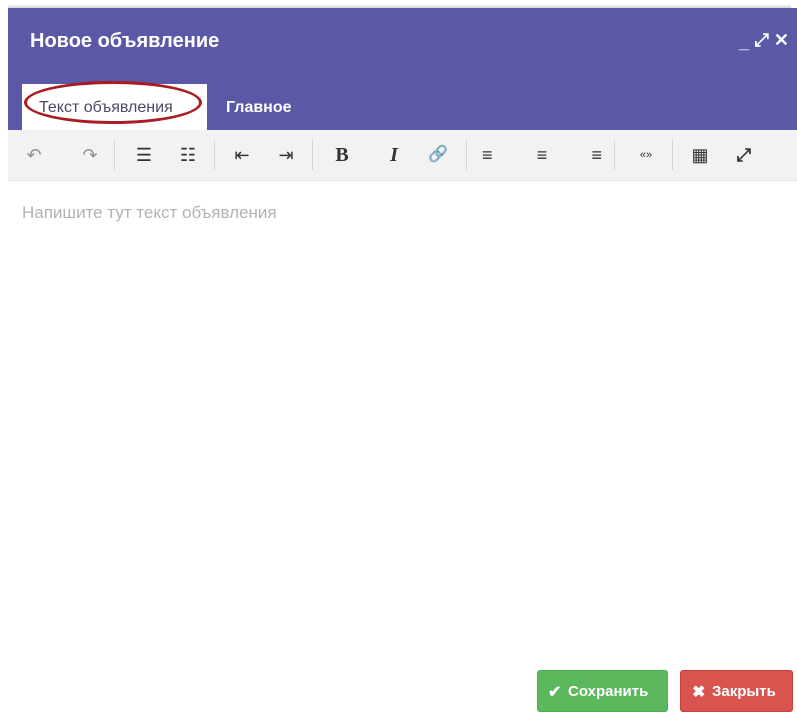 Image resolution: width=797 pixels, height=717 pixels. I want to click on bold-icon: B, so click(342, 155).